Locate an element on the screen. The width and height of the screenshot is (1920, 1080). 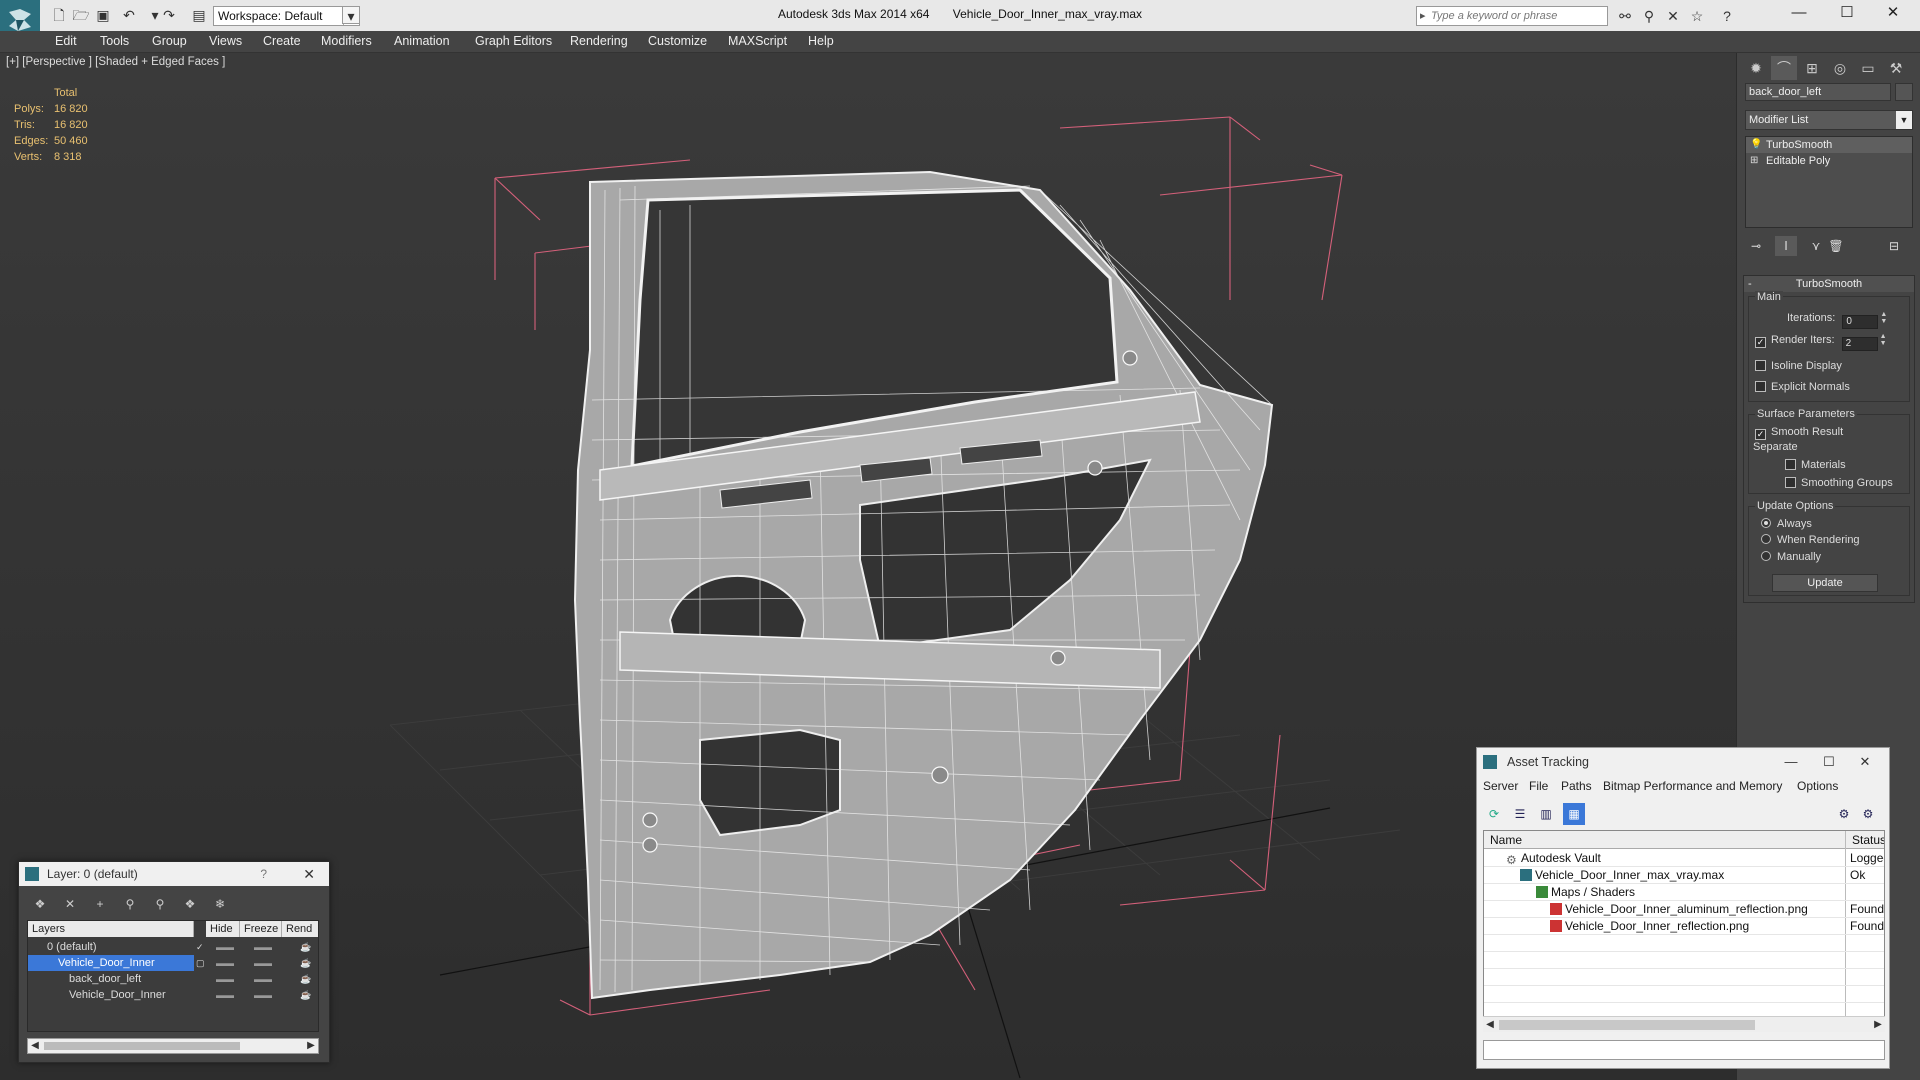
create-tab-icon: ✹ is located at coordinates (1756, 68).